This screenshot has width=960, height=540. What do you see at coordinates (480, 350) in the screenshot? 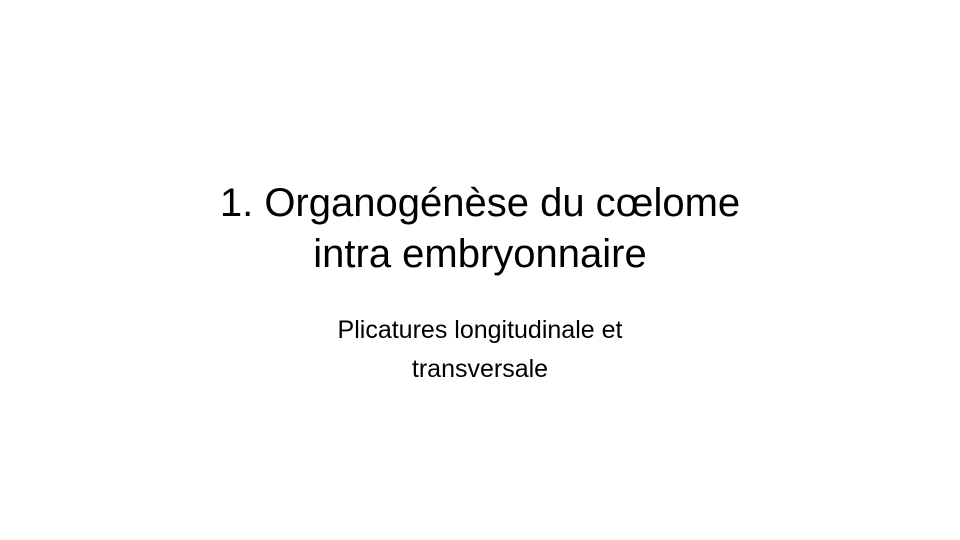
I see `slide-subtitle: Plicatures longitudinale et transversale` at bounding box center [480, 350].